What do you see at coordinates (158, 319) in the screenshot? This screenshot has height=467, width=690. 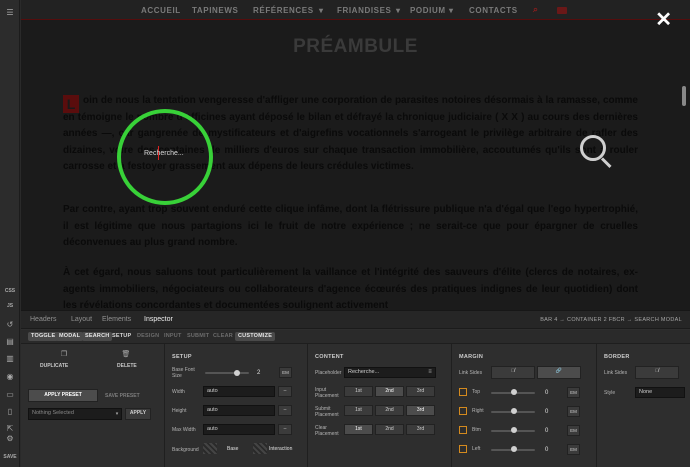 I see `tab-inspector: Inspector` at bounding box center [158, 319].